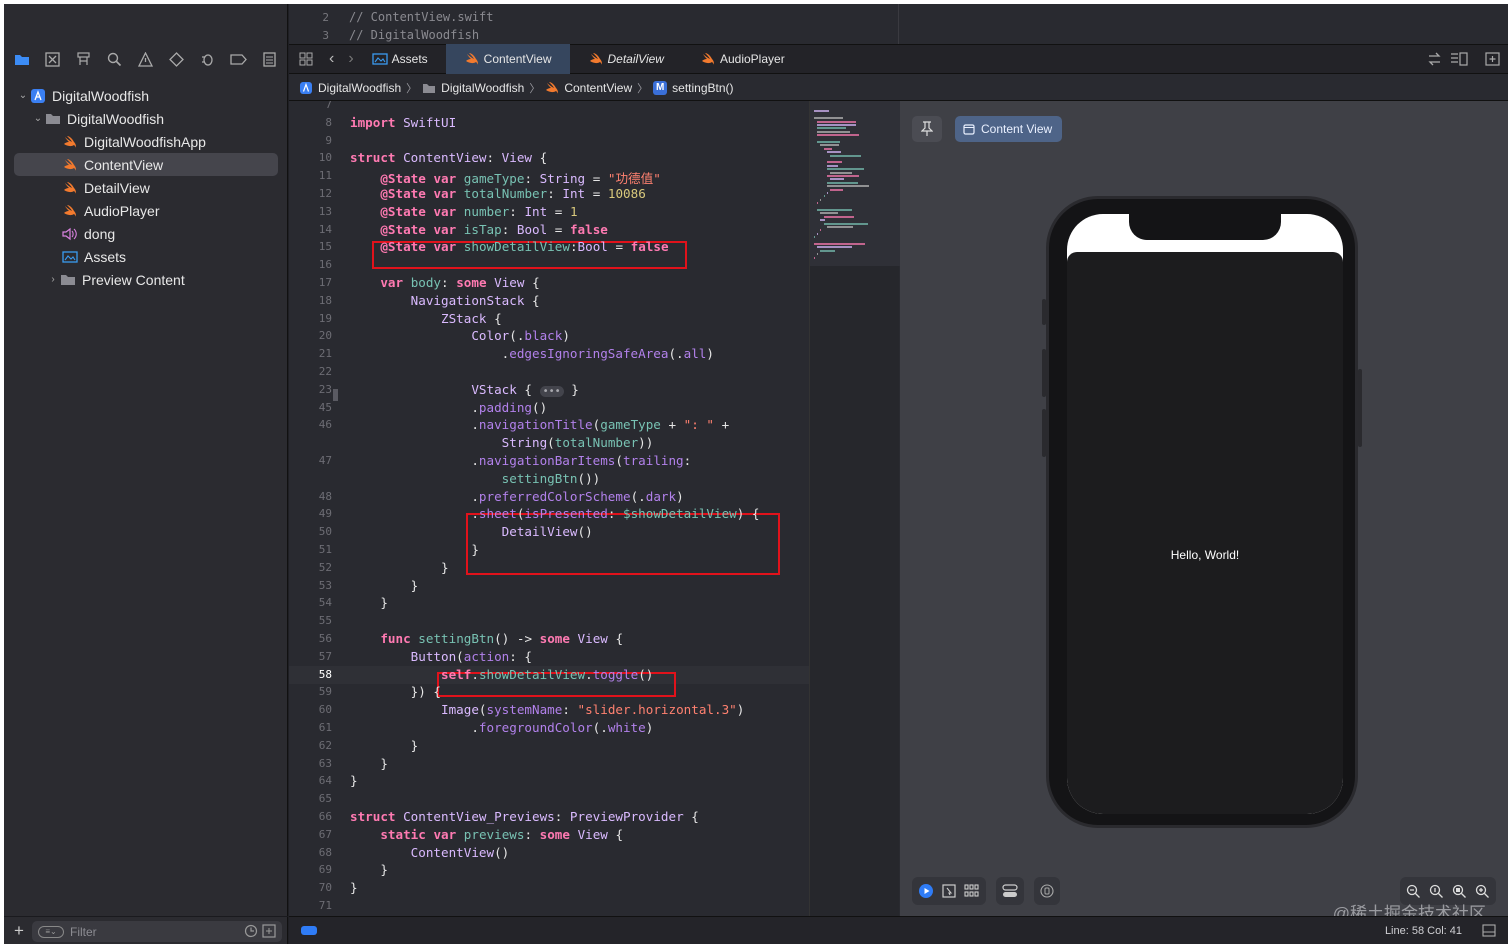  Describe the element at coordinates (693, 87) in the screenshot. I see `breadcrumb-method: M settingBtn()` at that location.